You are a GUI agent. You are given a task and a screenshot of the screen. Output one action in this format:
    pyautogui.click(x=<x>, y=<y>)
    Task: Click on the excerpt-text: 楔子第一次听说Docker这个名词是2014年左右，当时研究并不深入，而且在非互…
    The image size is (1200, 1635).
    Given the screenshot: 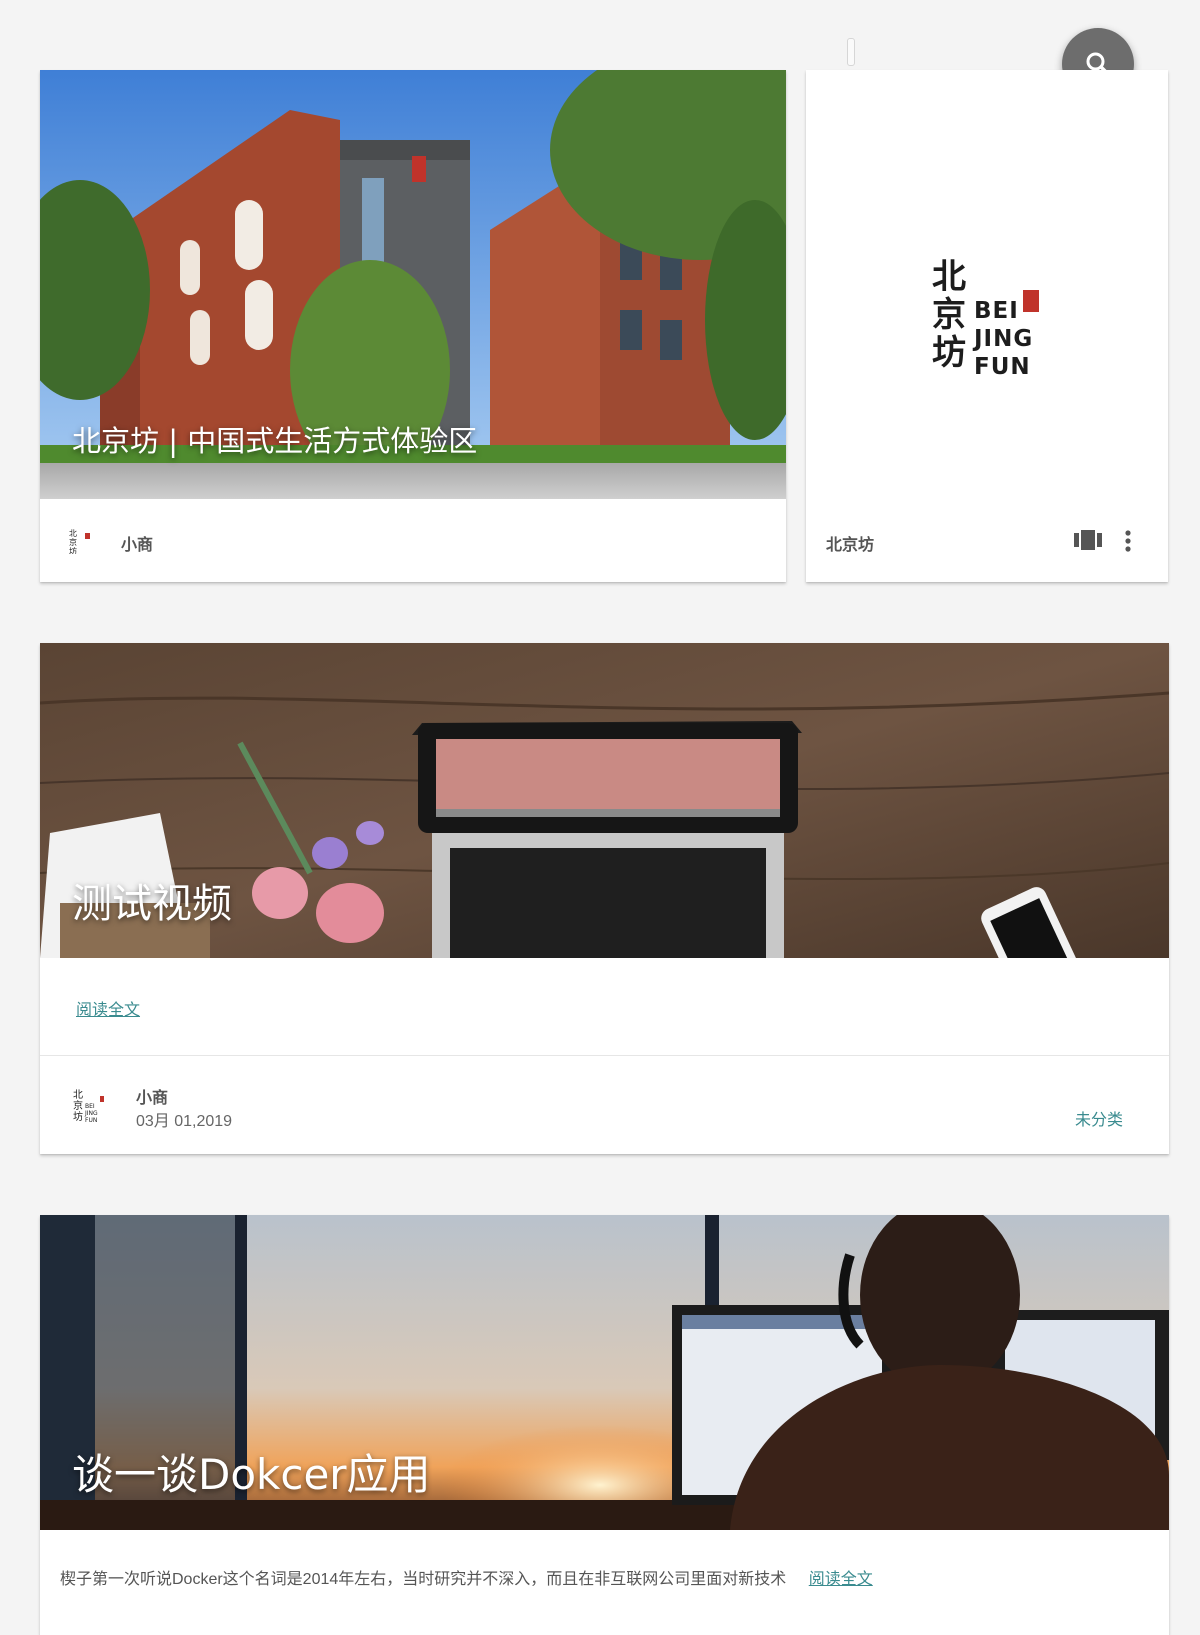 What is the action you would take?
    pyautogui.click(x=423, y=1579)
    